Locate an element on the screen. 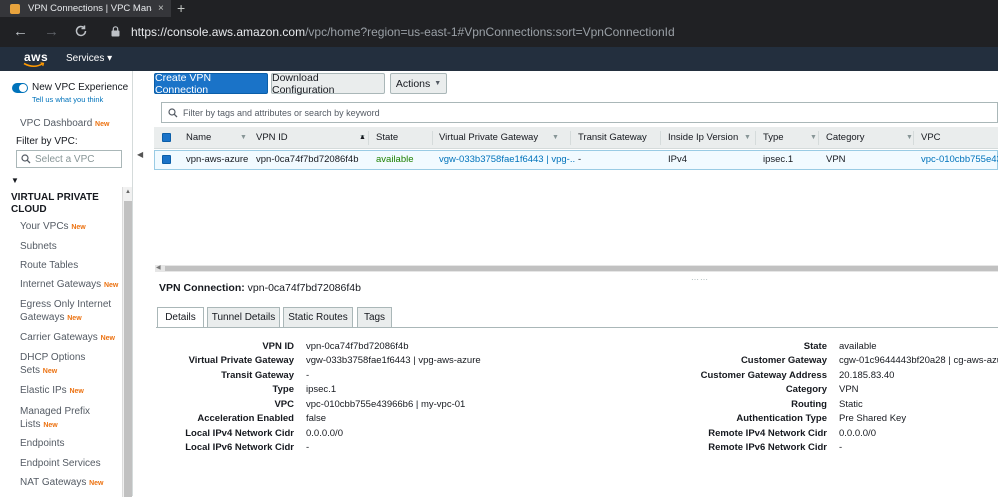  resize-handle-icon: ⋯⋯ is located at coordinates (700, 279).